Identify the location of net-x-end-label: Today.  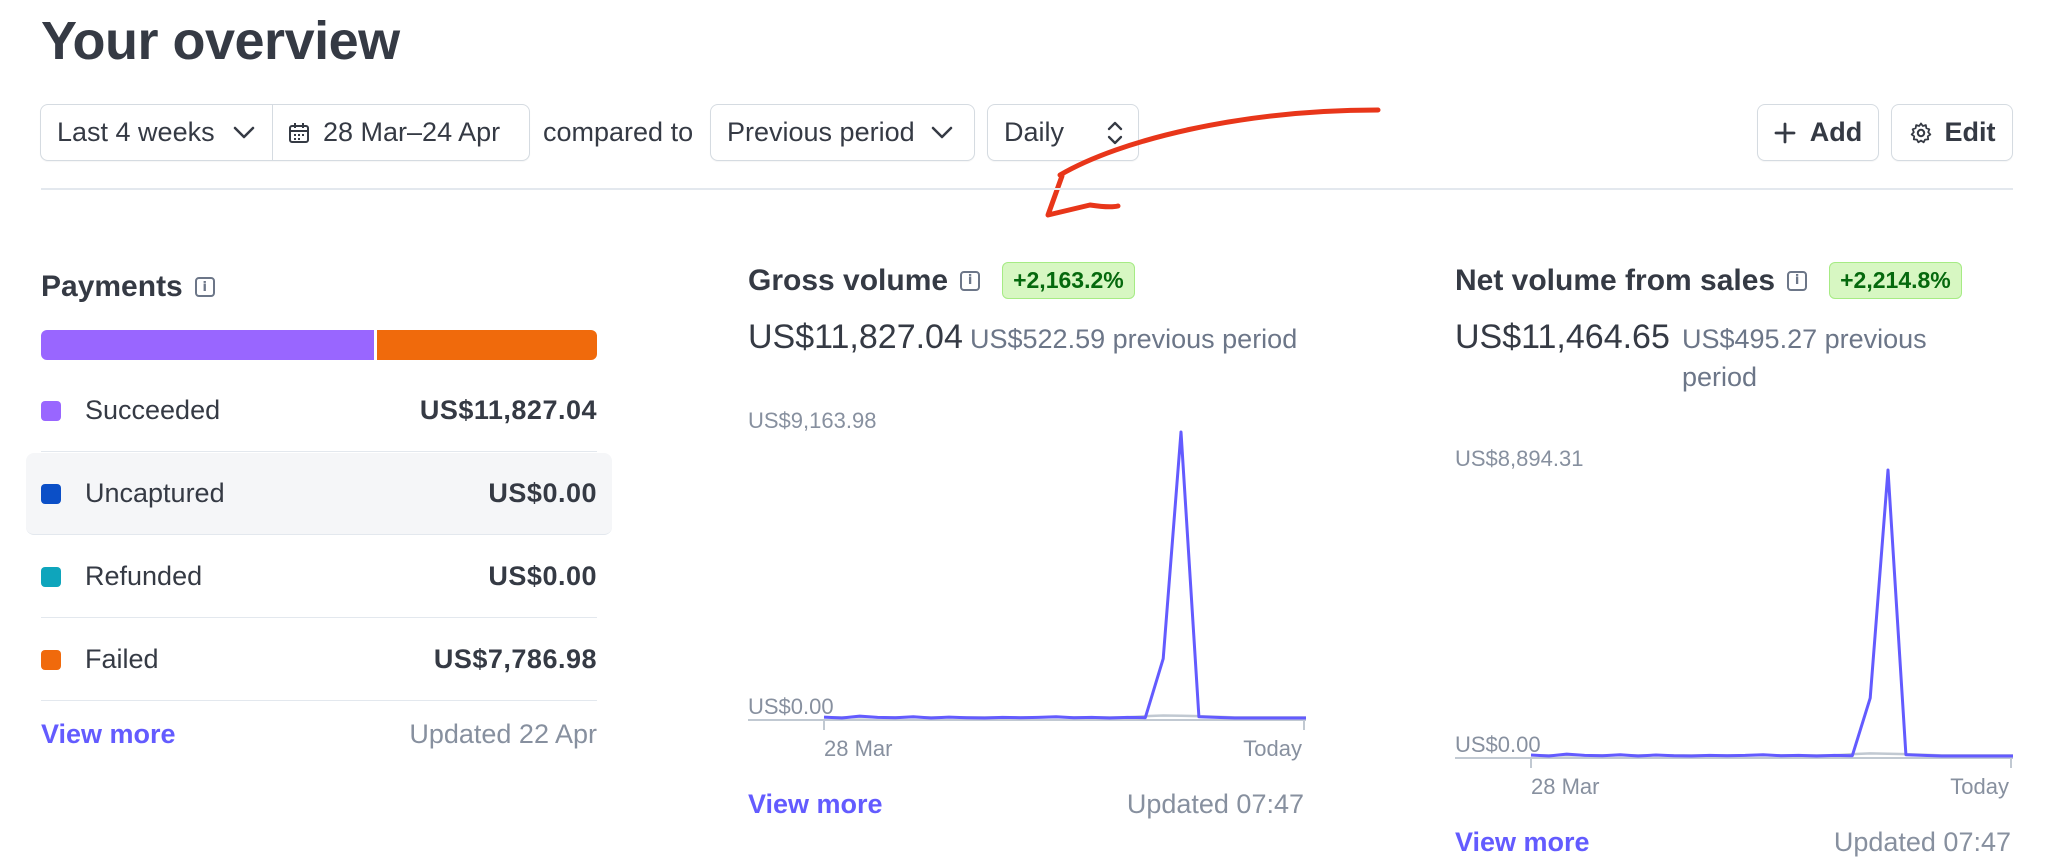
(1979, 786).